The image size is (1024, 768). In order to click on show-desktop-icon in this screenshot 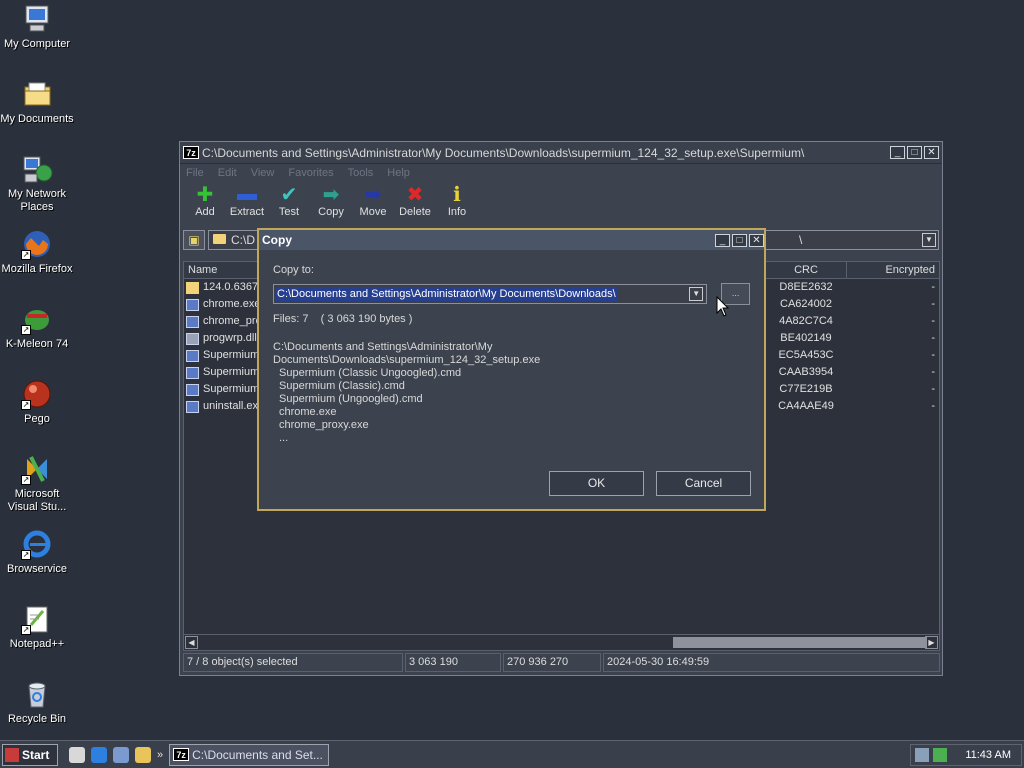, I will do `click(77, 754)`.